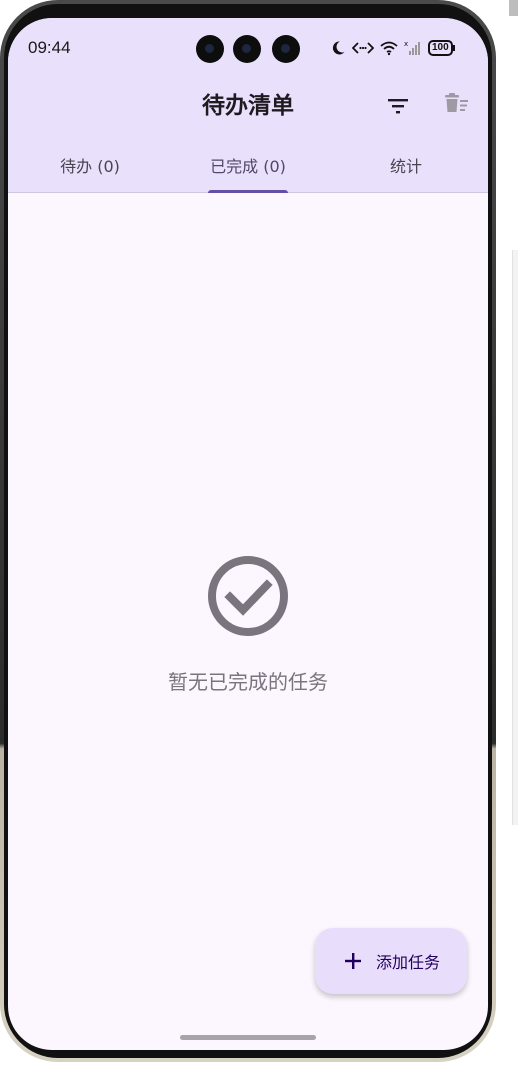 The image size is (518, 1065). Describe the element at coordinates (441, 48) in the screenshot. I see `battery-icon: 100` at that location.